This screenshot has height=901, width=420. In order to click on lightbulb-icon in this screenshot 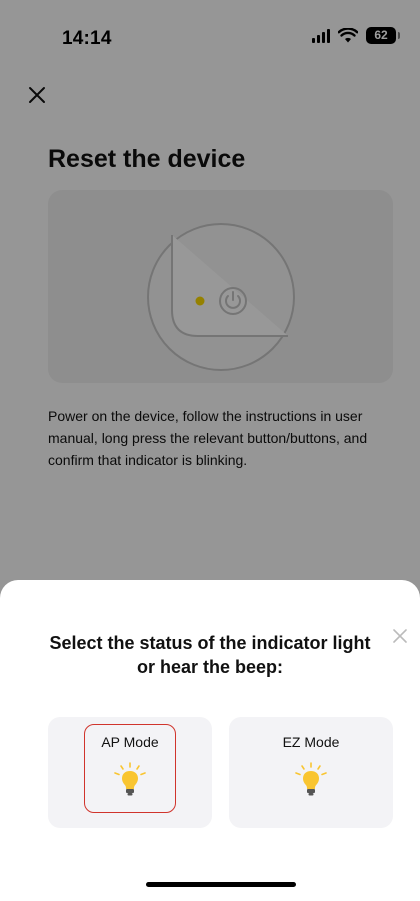, I will do `click(311, 779)`.